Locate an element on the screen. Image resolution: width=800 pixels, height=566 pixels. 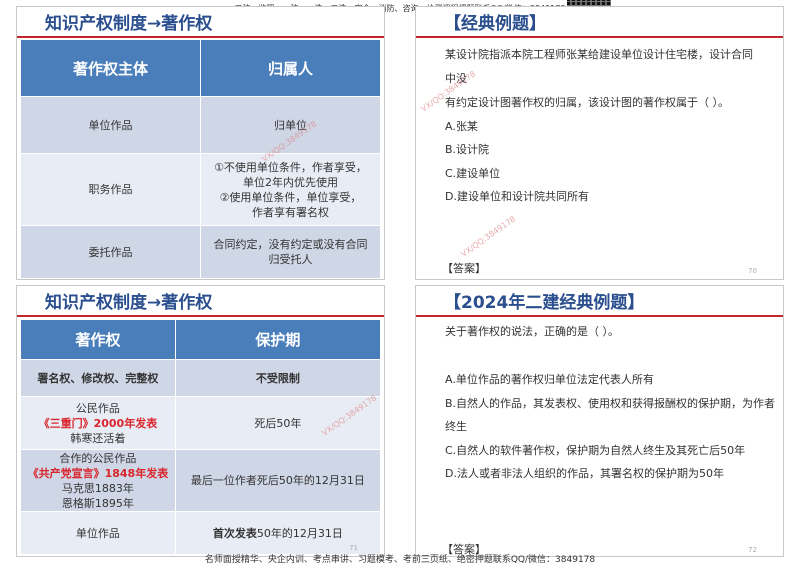
cell-period: 最后一位作者死后50年的12月31日 is located at coordinates (278, 480).